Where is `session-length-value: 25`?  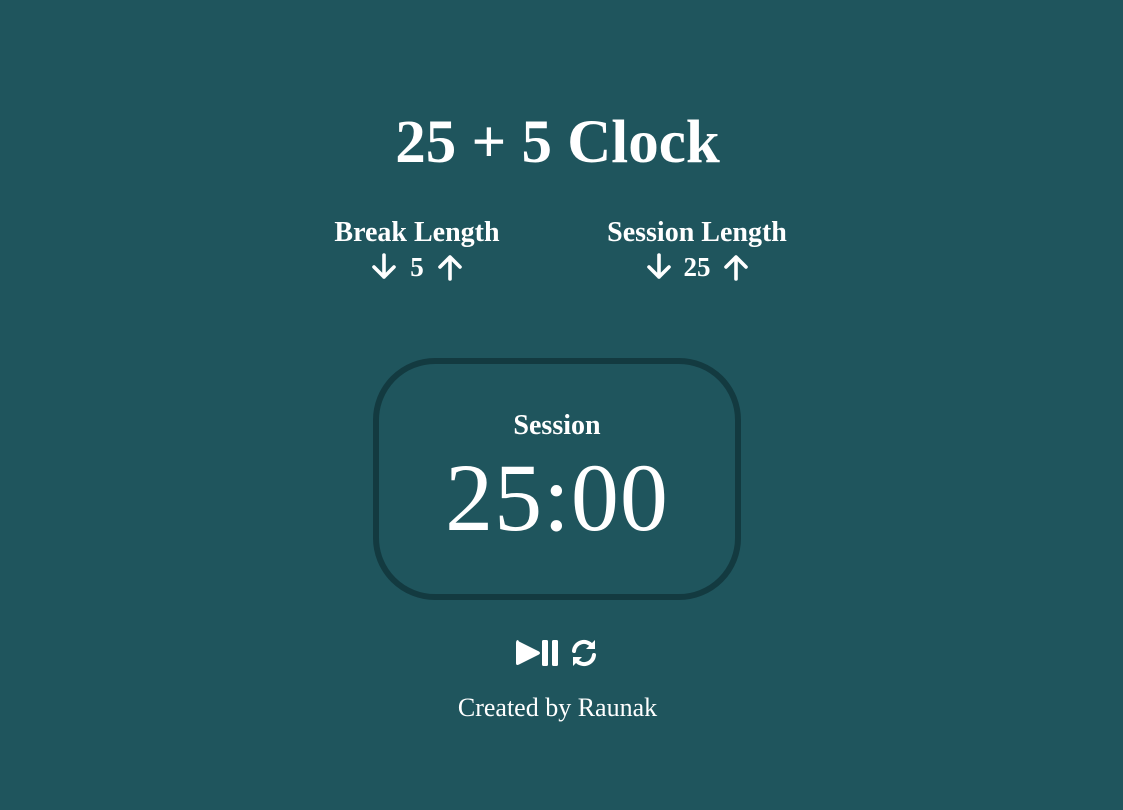
session-length-value: 25 is located at coordinates (697, 267).